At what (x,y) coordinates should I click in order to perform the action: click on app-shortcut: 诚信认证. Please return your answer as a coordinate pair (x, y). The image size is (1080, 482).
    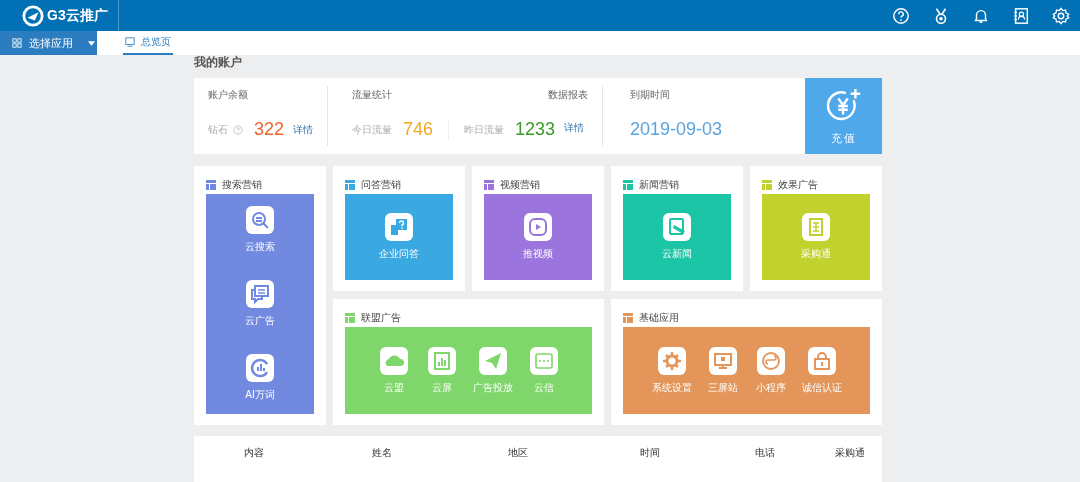
    Looking at the image, I should click on (821, 370).